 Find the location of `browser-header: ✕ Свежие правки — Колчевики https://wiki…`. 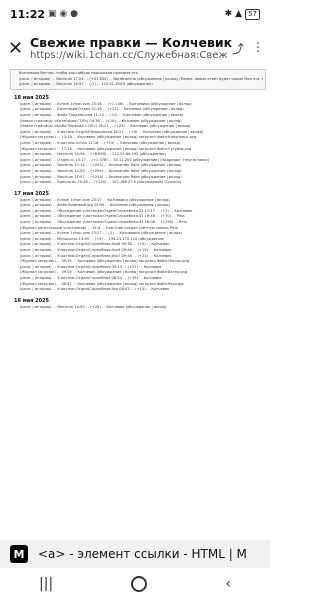

browser-header: ✕ Свежие правки — Колчевики https://wiki… is located at coordinates (135, 48).